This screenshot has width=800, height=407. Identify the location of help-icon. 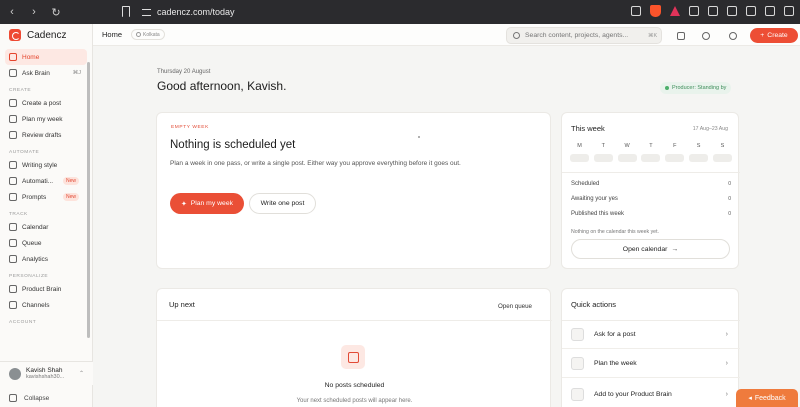
(706, 36).